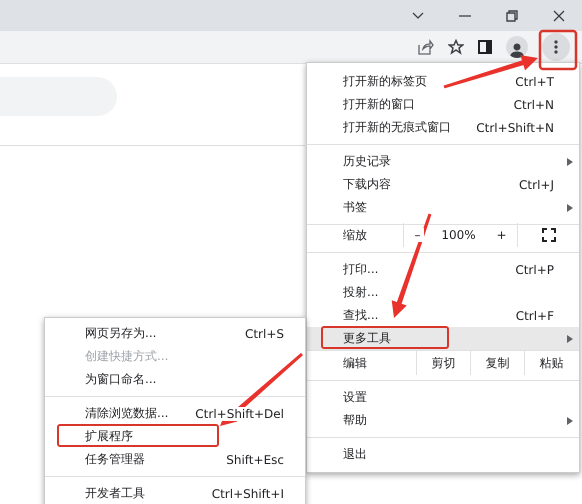  Describe the element at coordinates (443, 207) in the screenshot. I see `menu-item: 书签` at that location.